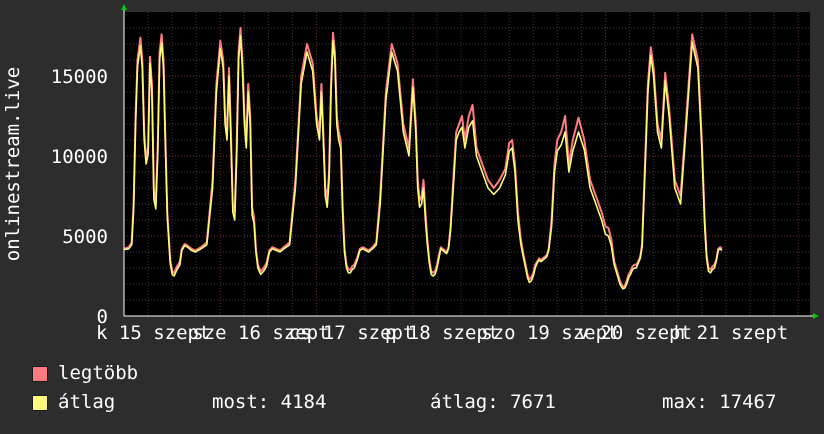 This screenshot has width=824, height=434. Describe the element at coordinates (79, 157) in the screenshot. I see `y-tick-label: 10000` at that location.